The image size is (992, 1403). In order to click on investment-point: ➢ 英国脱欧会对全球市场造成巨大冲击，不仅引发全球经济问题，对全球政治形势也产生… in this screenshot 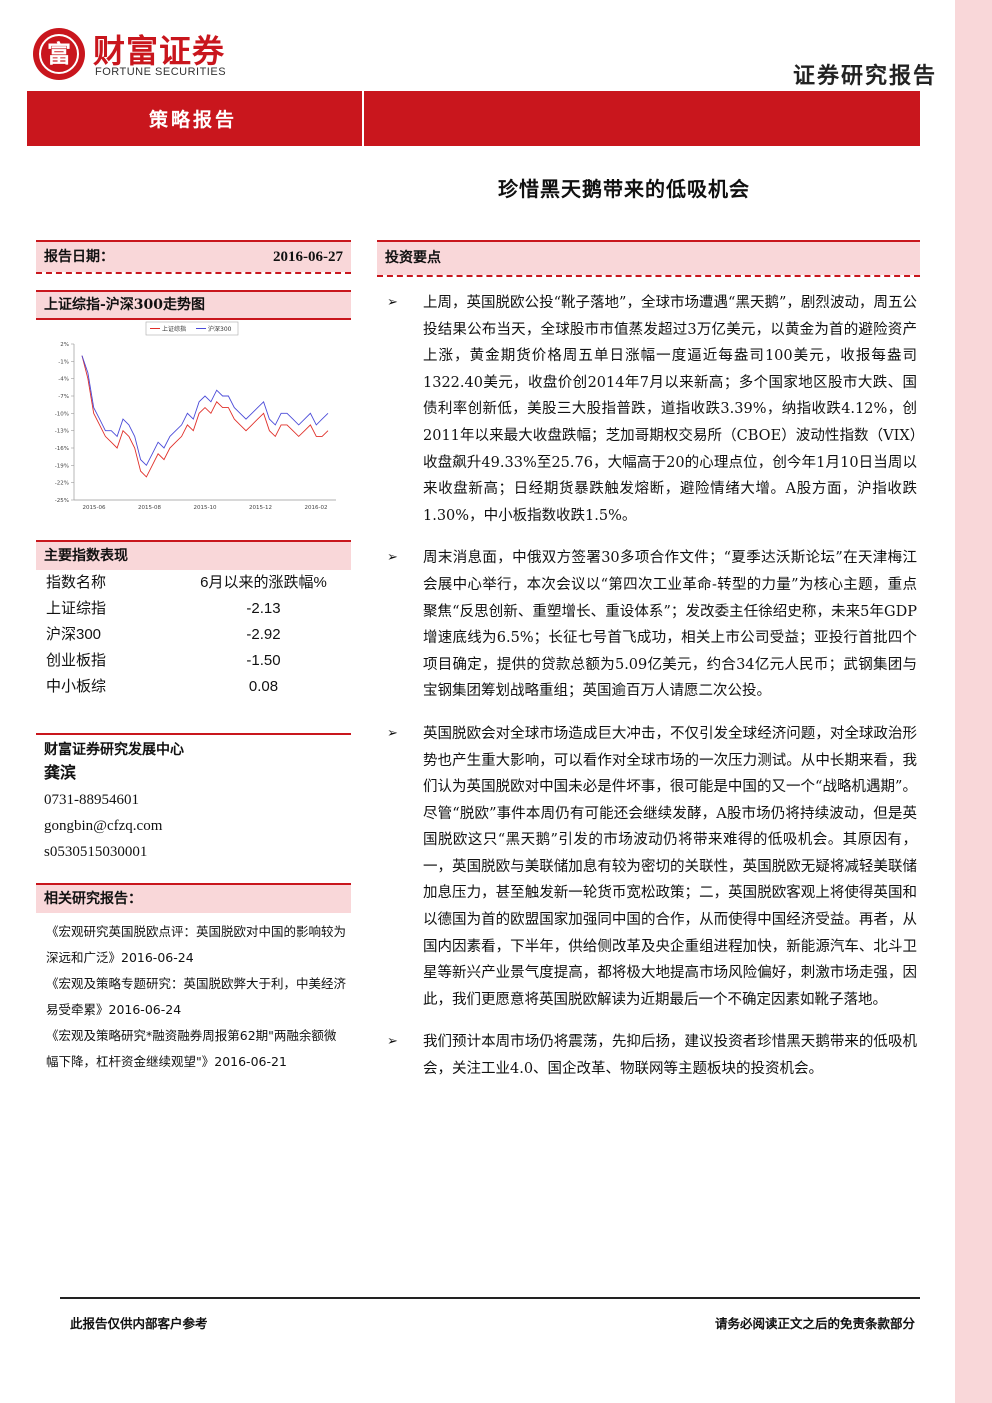, I will do `click(647, 867)`.